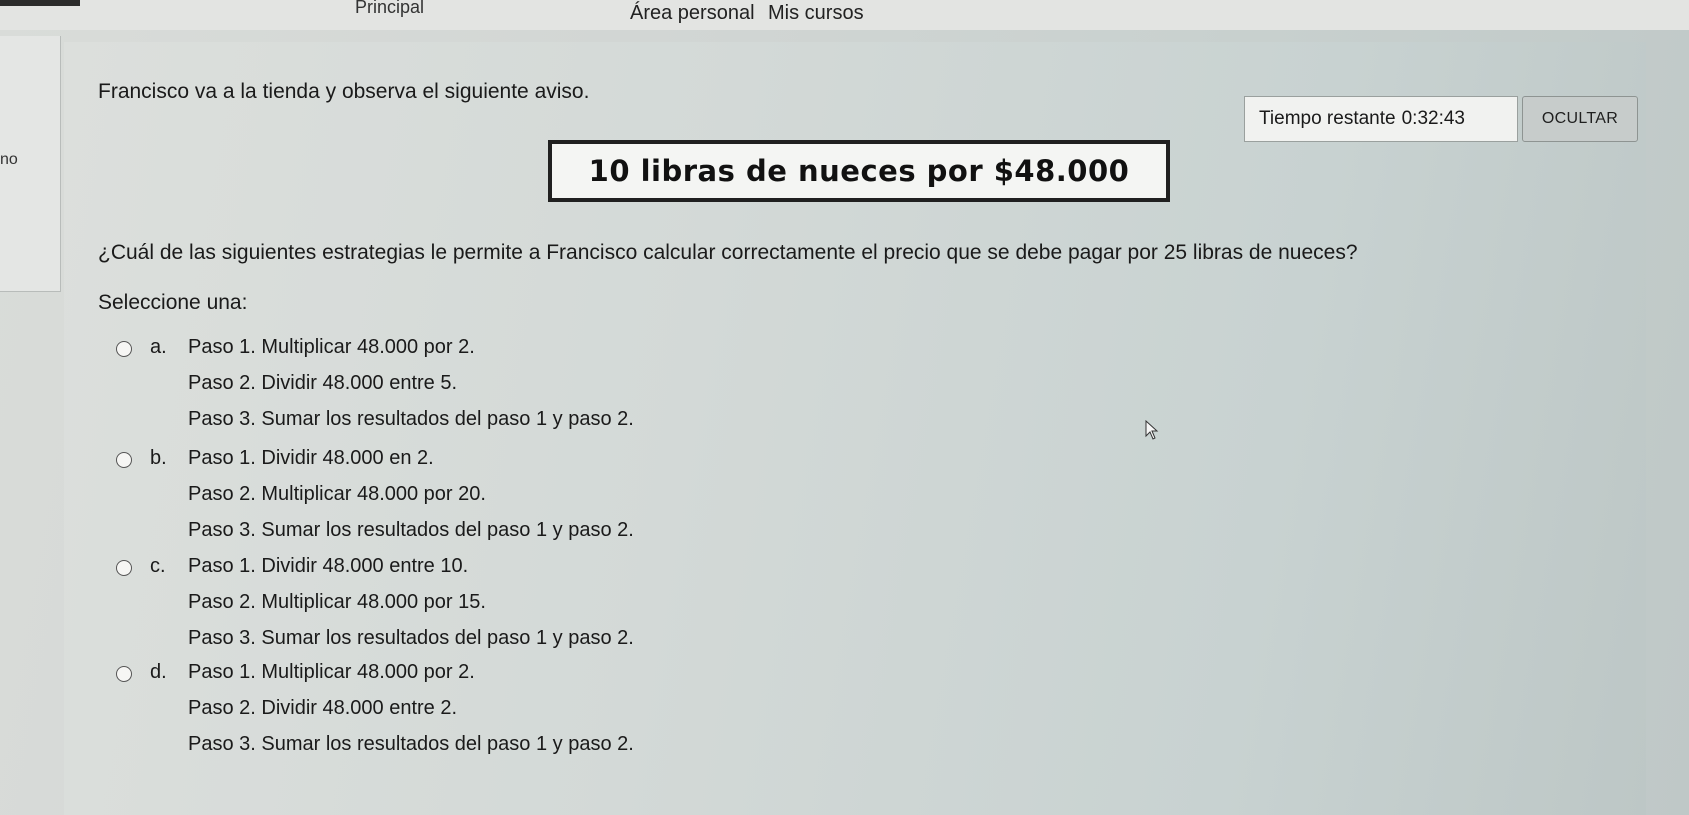 Image resolution: width=1689 pixels, height=815 pixels. What do you see at coordinates (323, 708) in the screenshot?
I see `option-step: Paso 2. Dividir 48.000 entre 2.` at bounding box center [323, 708].